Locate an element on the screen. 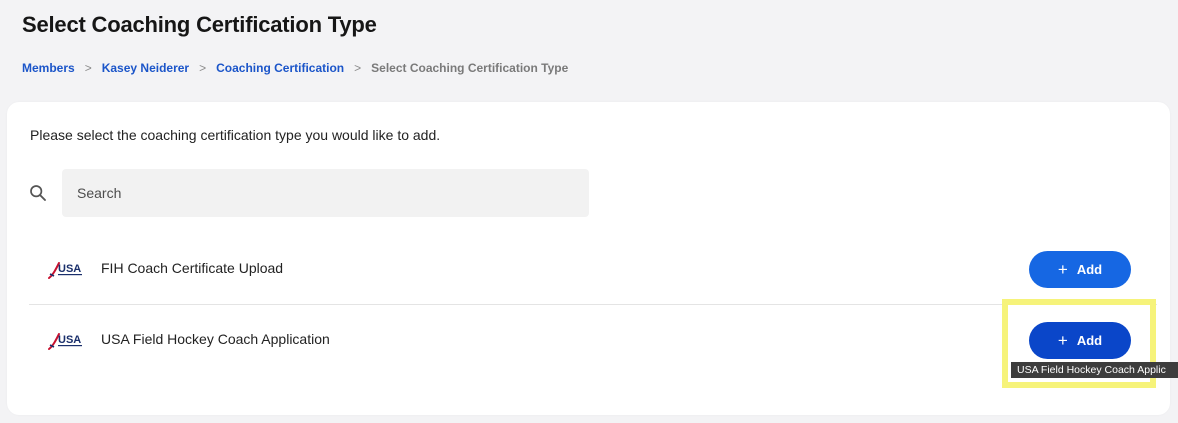 This screenshot has width=1178, height=423. page-title: Select Coaching Certification Type is located at coordinates (199, 24).